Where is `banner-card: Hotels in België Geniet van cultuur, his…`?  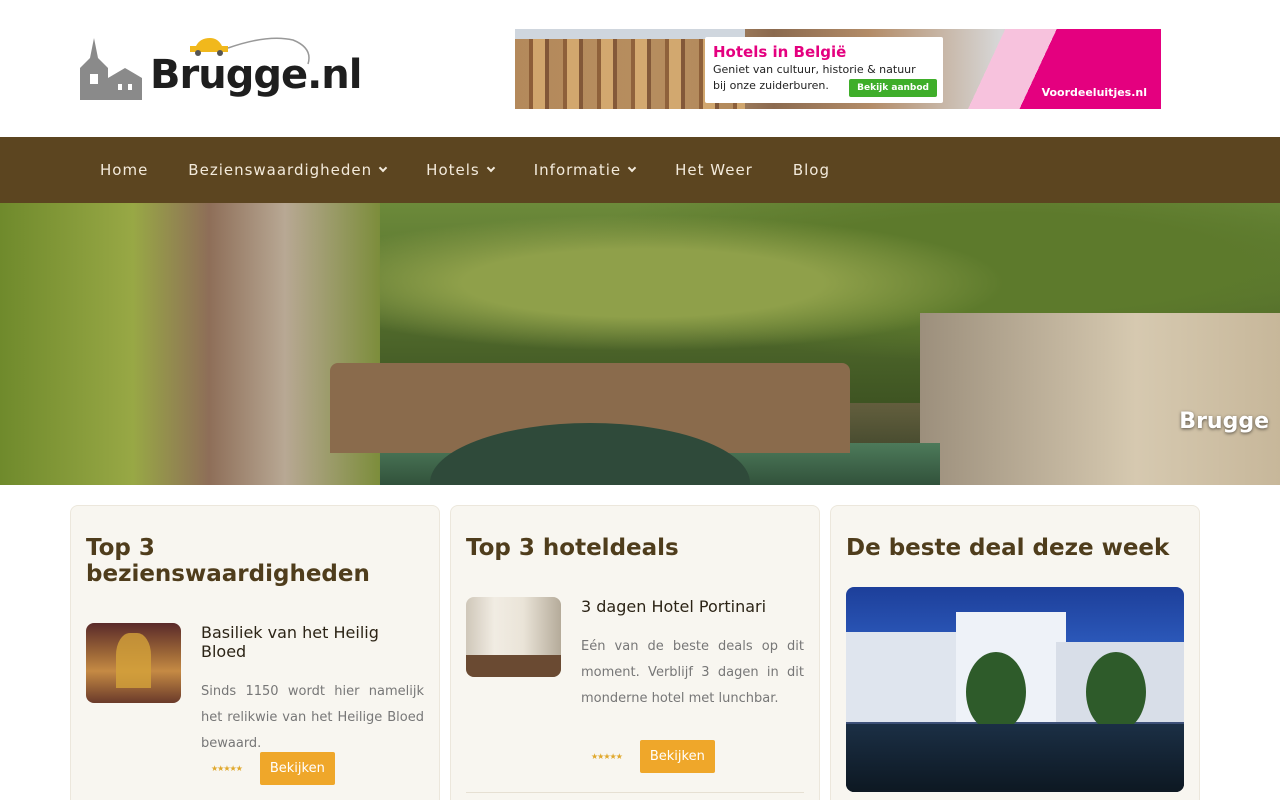
banner-card: Hotels in België Geniet van cultuur, his… is located at coordinates (824, 70).